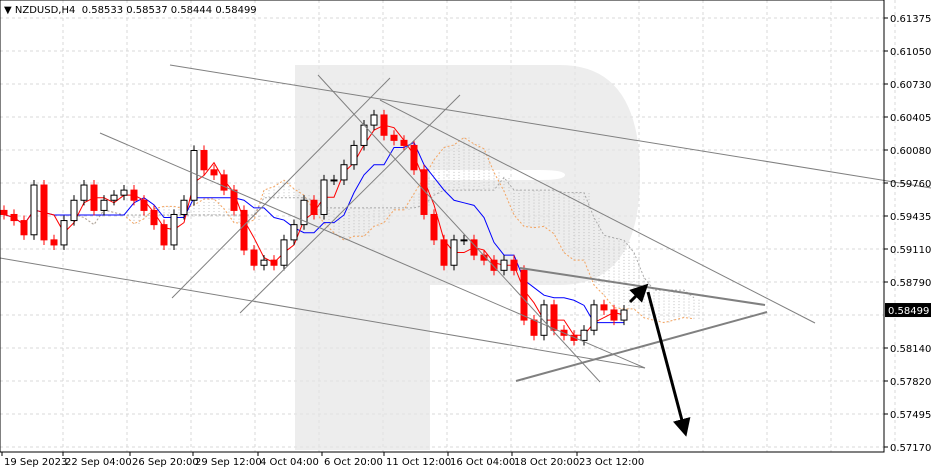 The image size is (931, 471). I want to click on y-tick-label: 0.58790, so click(910, 283).